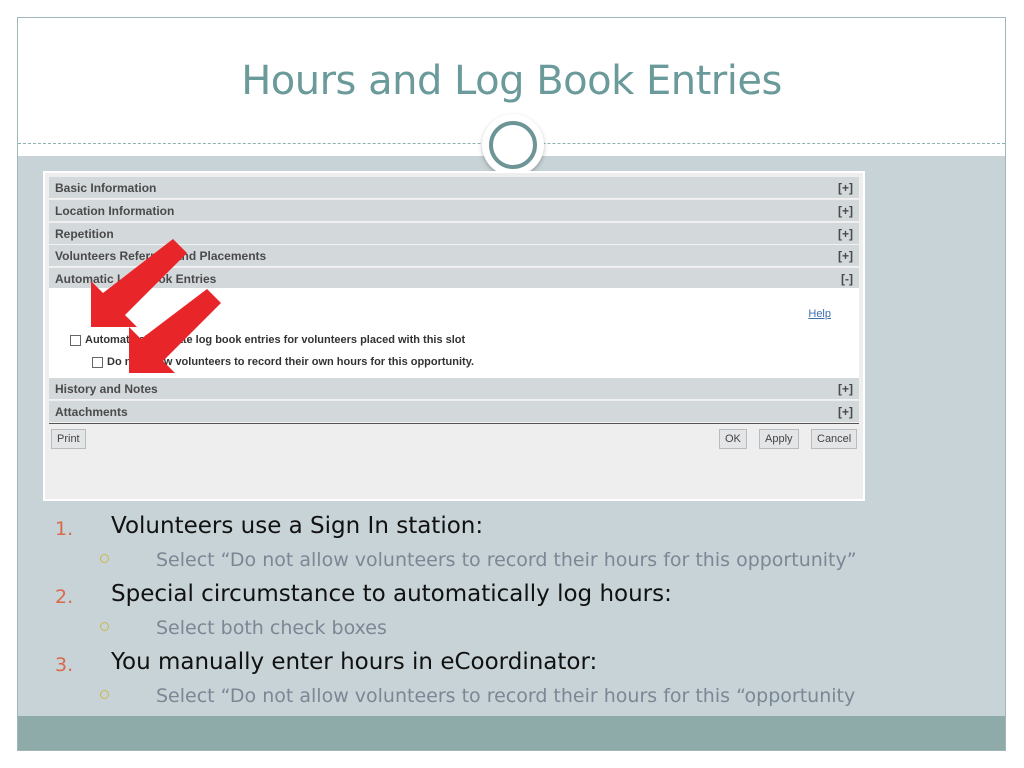 The image size is (1024, 768). I want to click on list-number: 2., so click(64, 597).